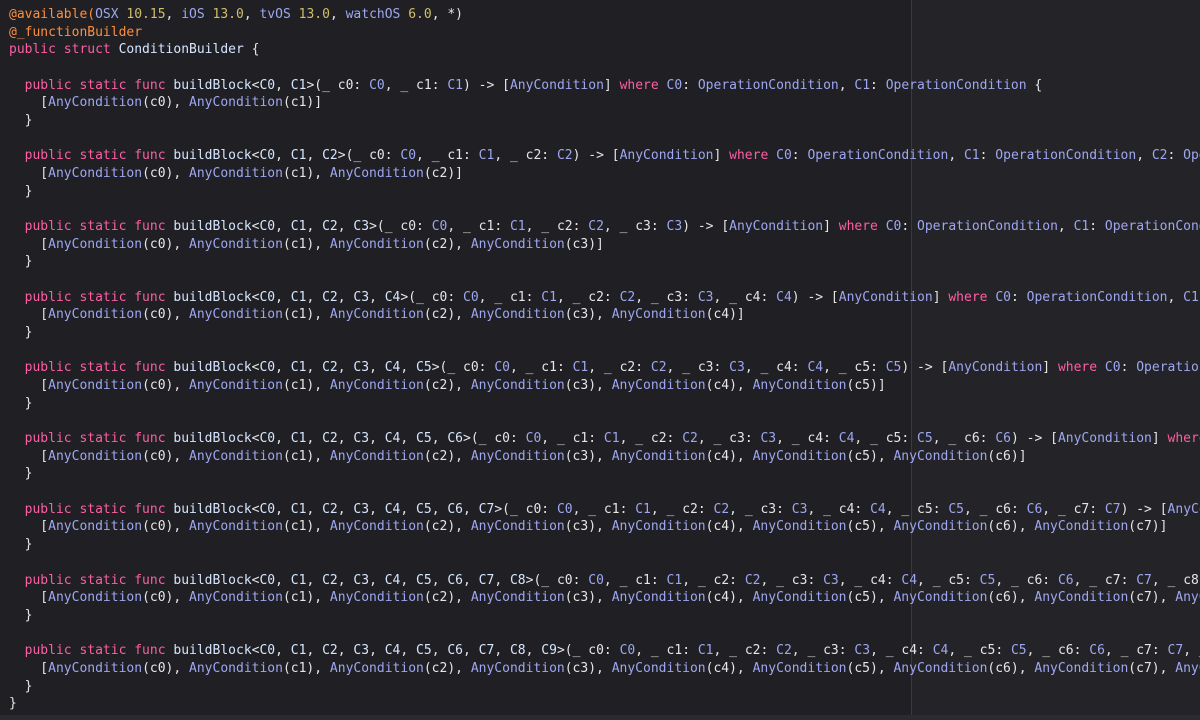 This screenshot has height=720, width=1200. What do you see at coordinates (604, 103) in the screenshot?
I see `code-line: [AnyCondition(c0), AnyCondition(c1)]` at bounding box center [604, 103].